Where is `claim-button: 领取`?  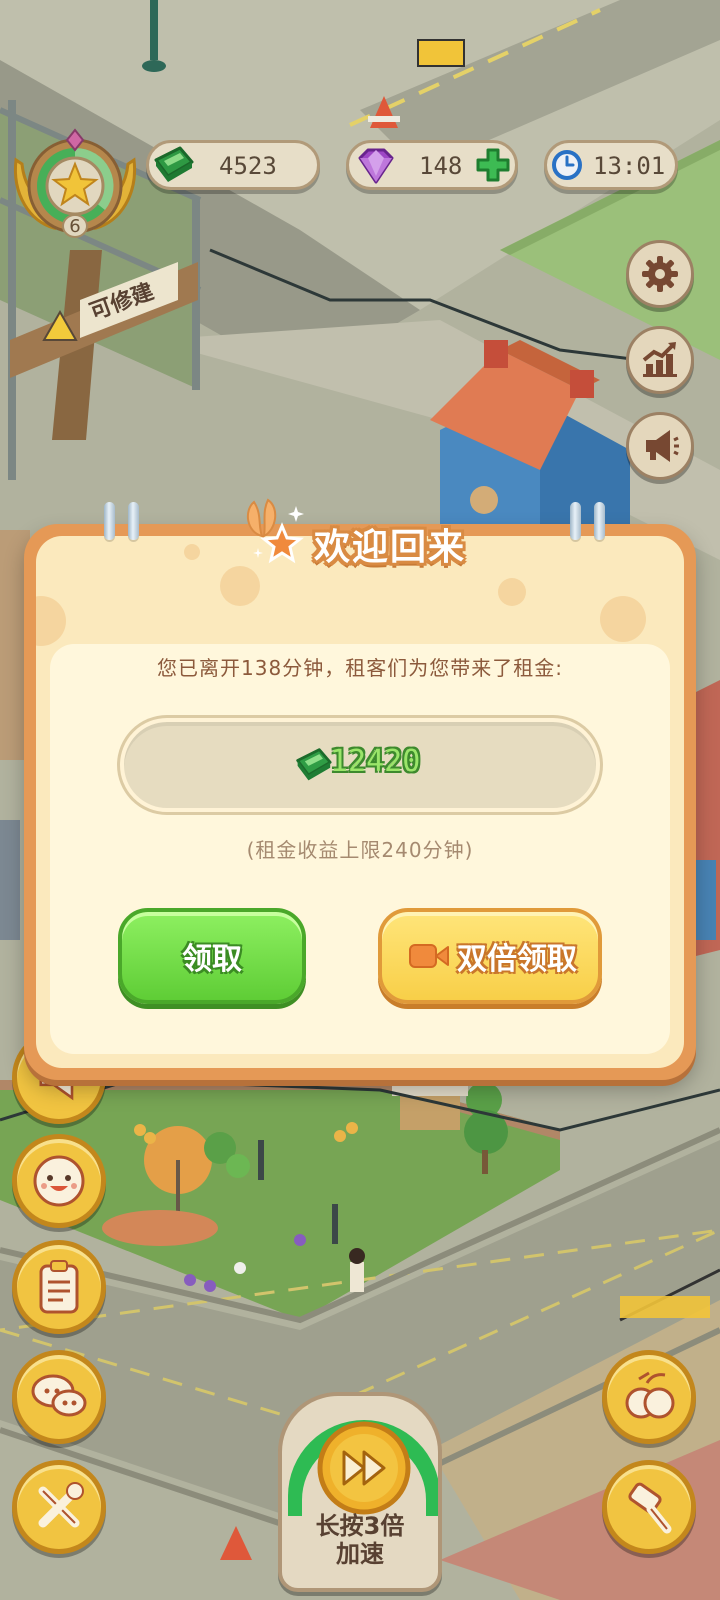 claim-button: 领取 is located at coordinates (212, 956).